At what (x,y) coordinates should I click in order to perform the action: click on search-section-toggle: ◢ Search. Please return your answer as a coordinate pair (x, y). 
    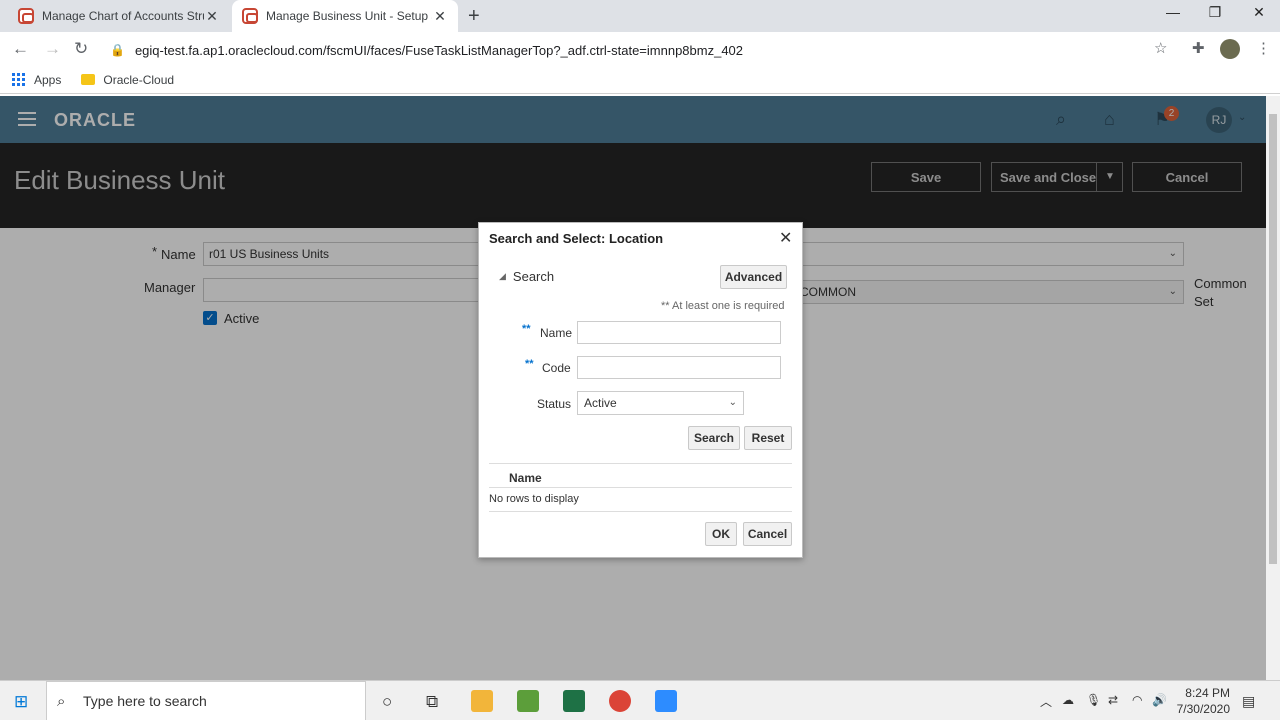
    Looking at the image, I should click on (526, 276).